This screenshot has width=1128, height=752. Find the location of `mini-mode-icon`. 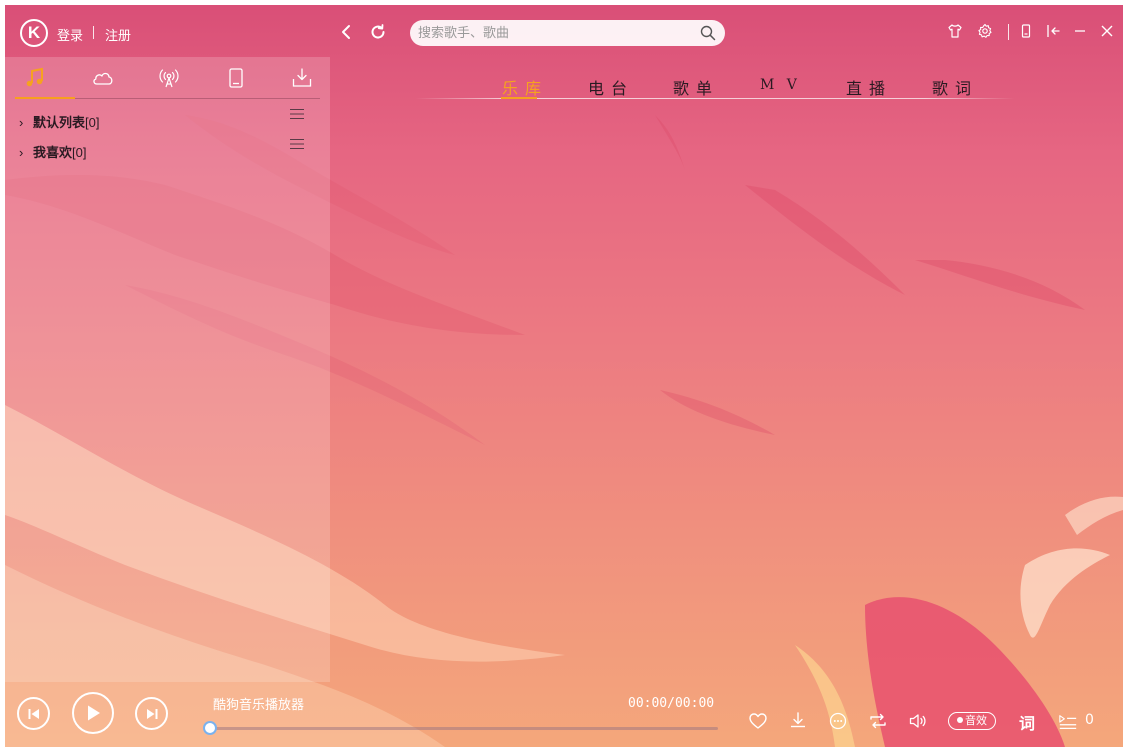

mini-mode-icon is located at coordinates (1026, 31).